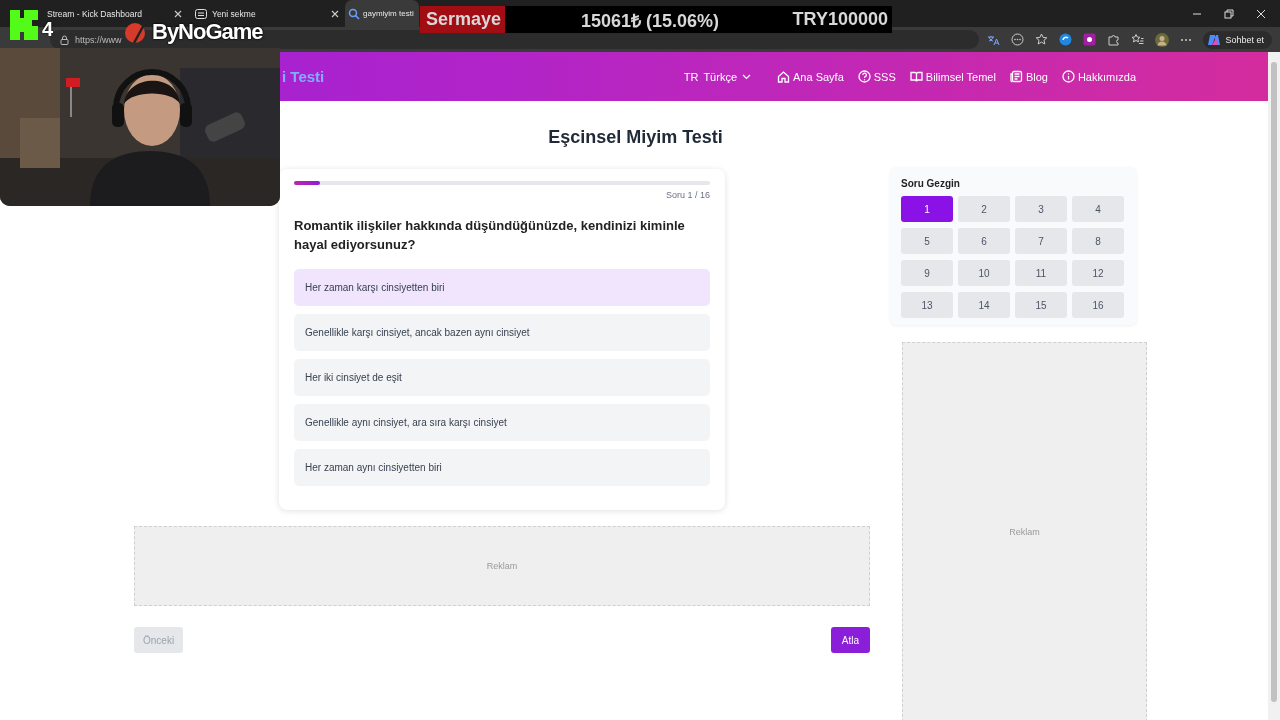 This screenshot has height=720, width=1280. What do you see at coordinates (201, 13) in the screenshot?
I see `new-tab-icon` at bounding box center [201, 13].